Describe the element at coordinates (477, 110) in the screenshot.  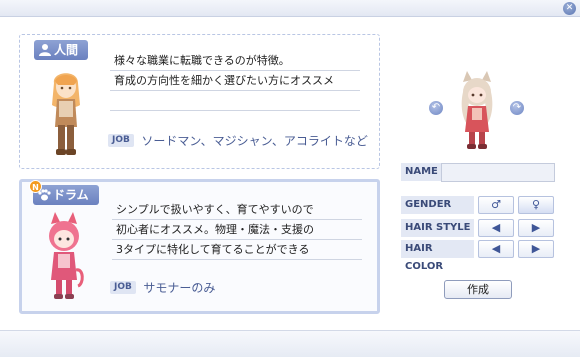
I see `character-preview` at that location.